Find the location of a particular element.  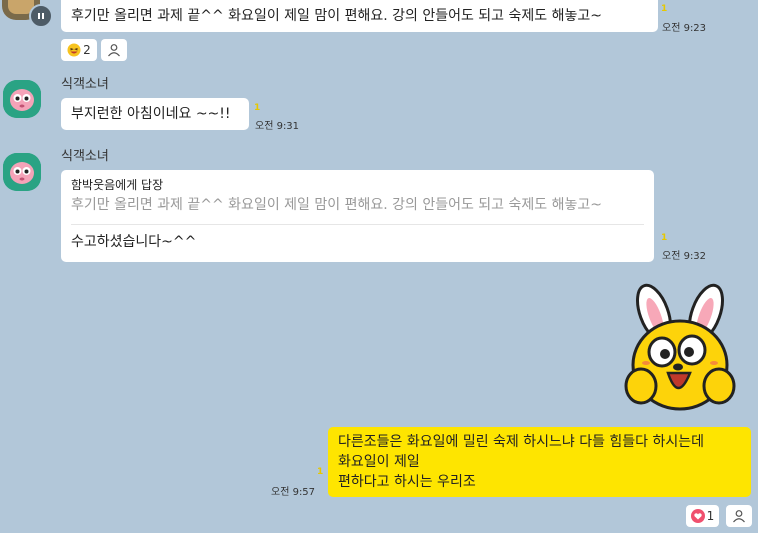

message-line: 다른조들은 화요일에 밀린 숙제 하시느냐 다들 힘들다 하시는데 is located at coordinates (521, 442).